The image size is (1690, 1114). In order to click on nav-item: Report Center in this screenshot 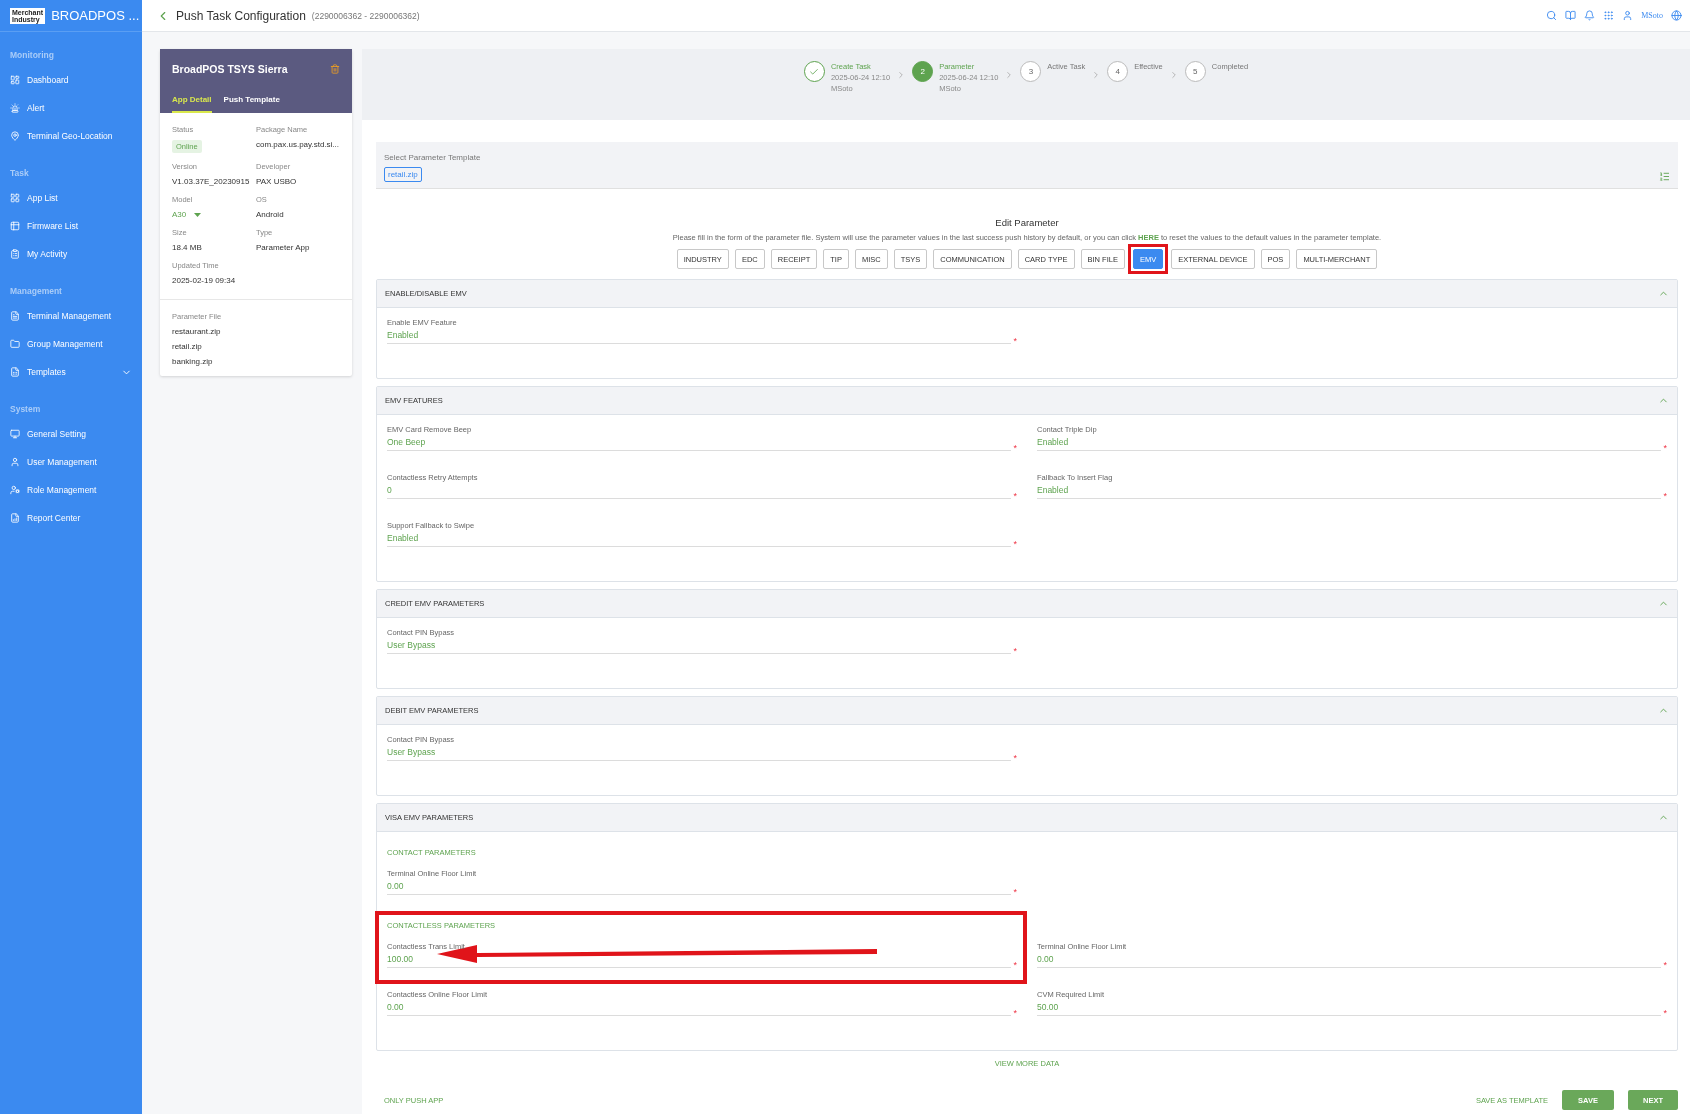, I will do `click(71, 518)`.